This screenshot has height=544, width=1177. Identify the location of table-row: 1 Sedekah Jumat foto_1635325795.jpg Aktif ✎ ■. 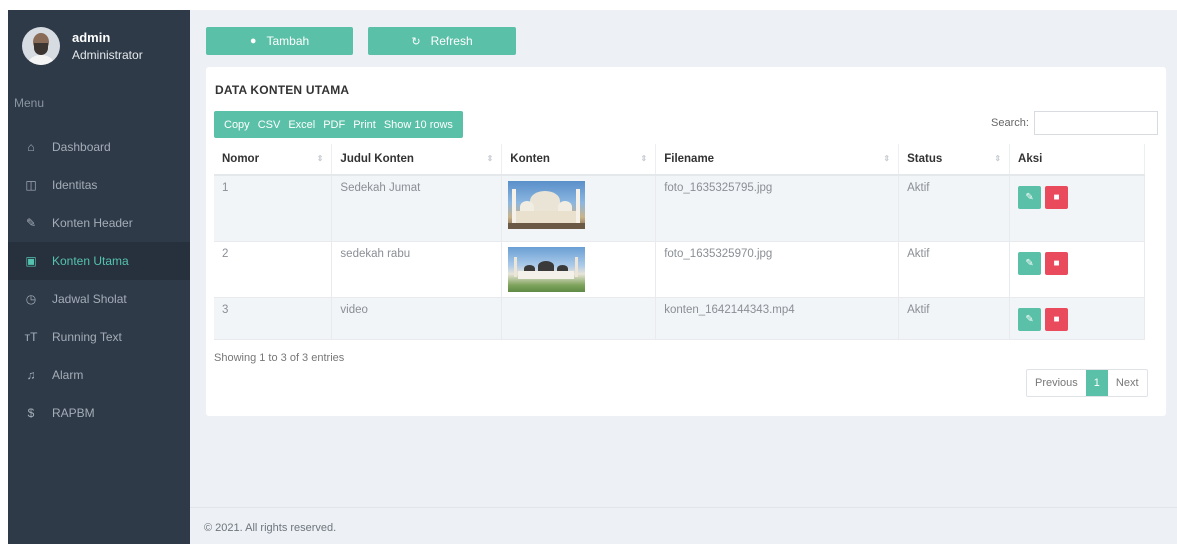
(679, 208).